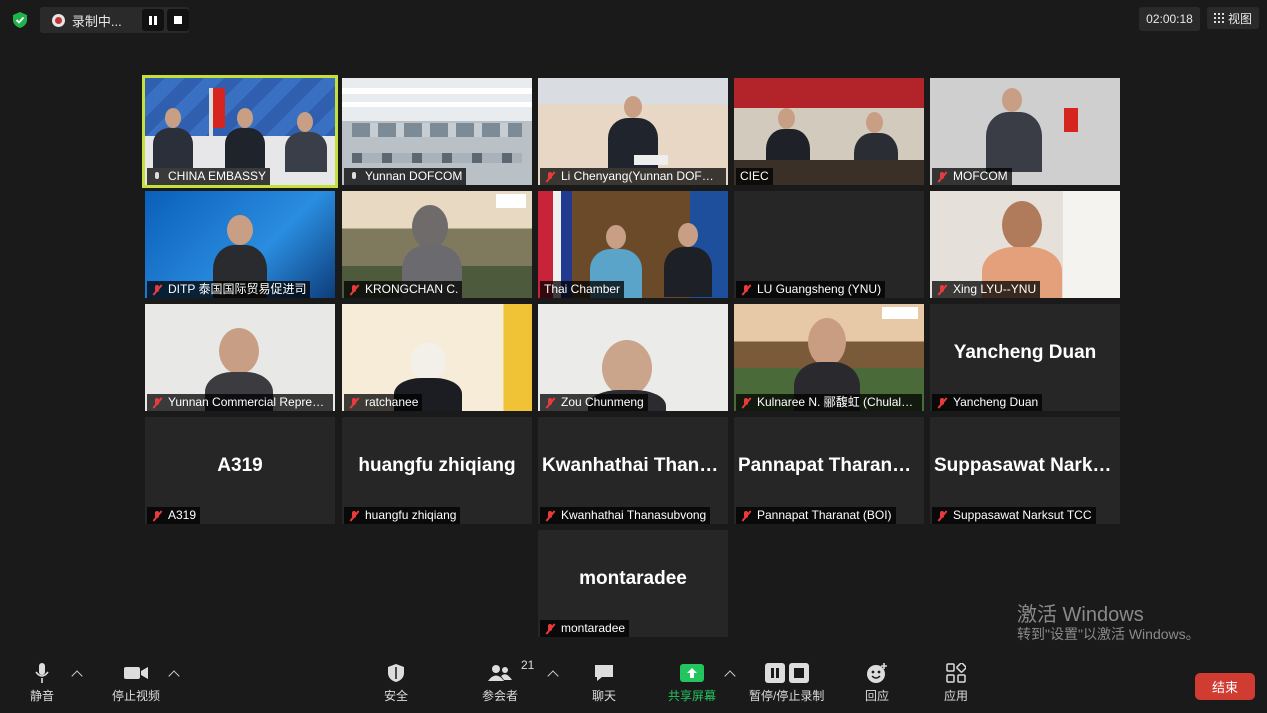 Image resolution: width=1267 pixels, height=713 pixels. I want to click on participants-label: 参会者, so click(500, 696).